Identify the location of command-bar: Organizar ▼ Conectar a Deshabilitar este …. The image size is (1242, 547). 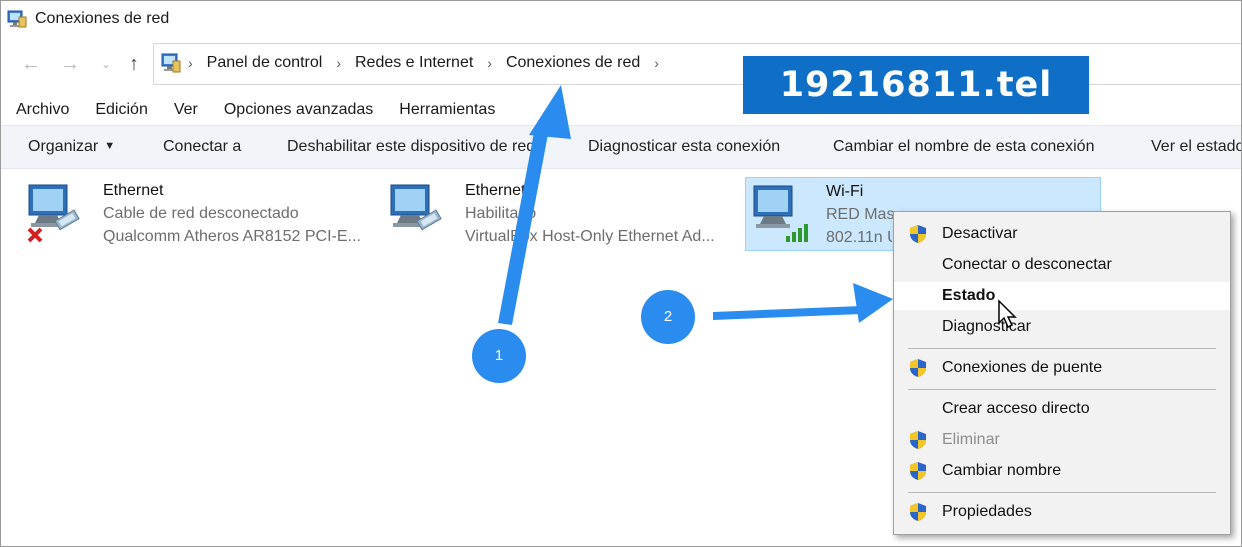
(621, 147).